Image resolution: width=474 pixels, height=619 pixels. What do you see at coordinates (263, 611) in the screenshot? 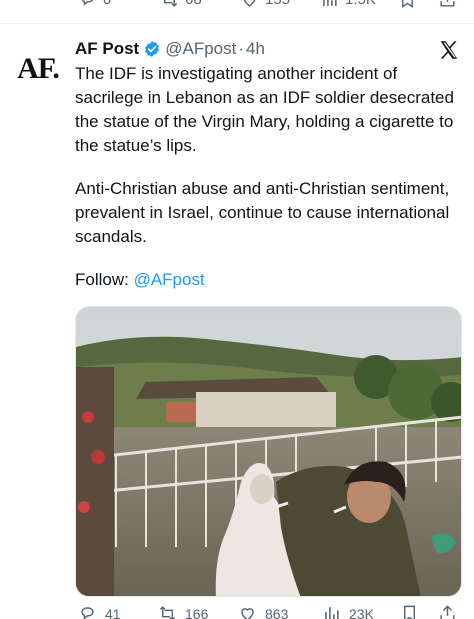
I see `like-button: 863` at bounding box center [263, 611].